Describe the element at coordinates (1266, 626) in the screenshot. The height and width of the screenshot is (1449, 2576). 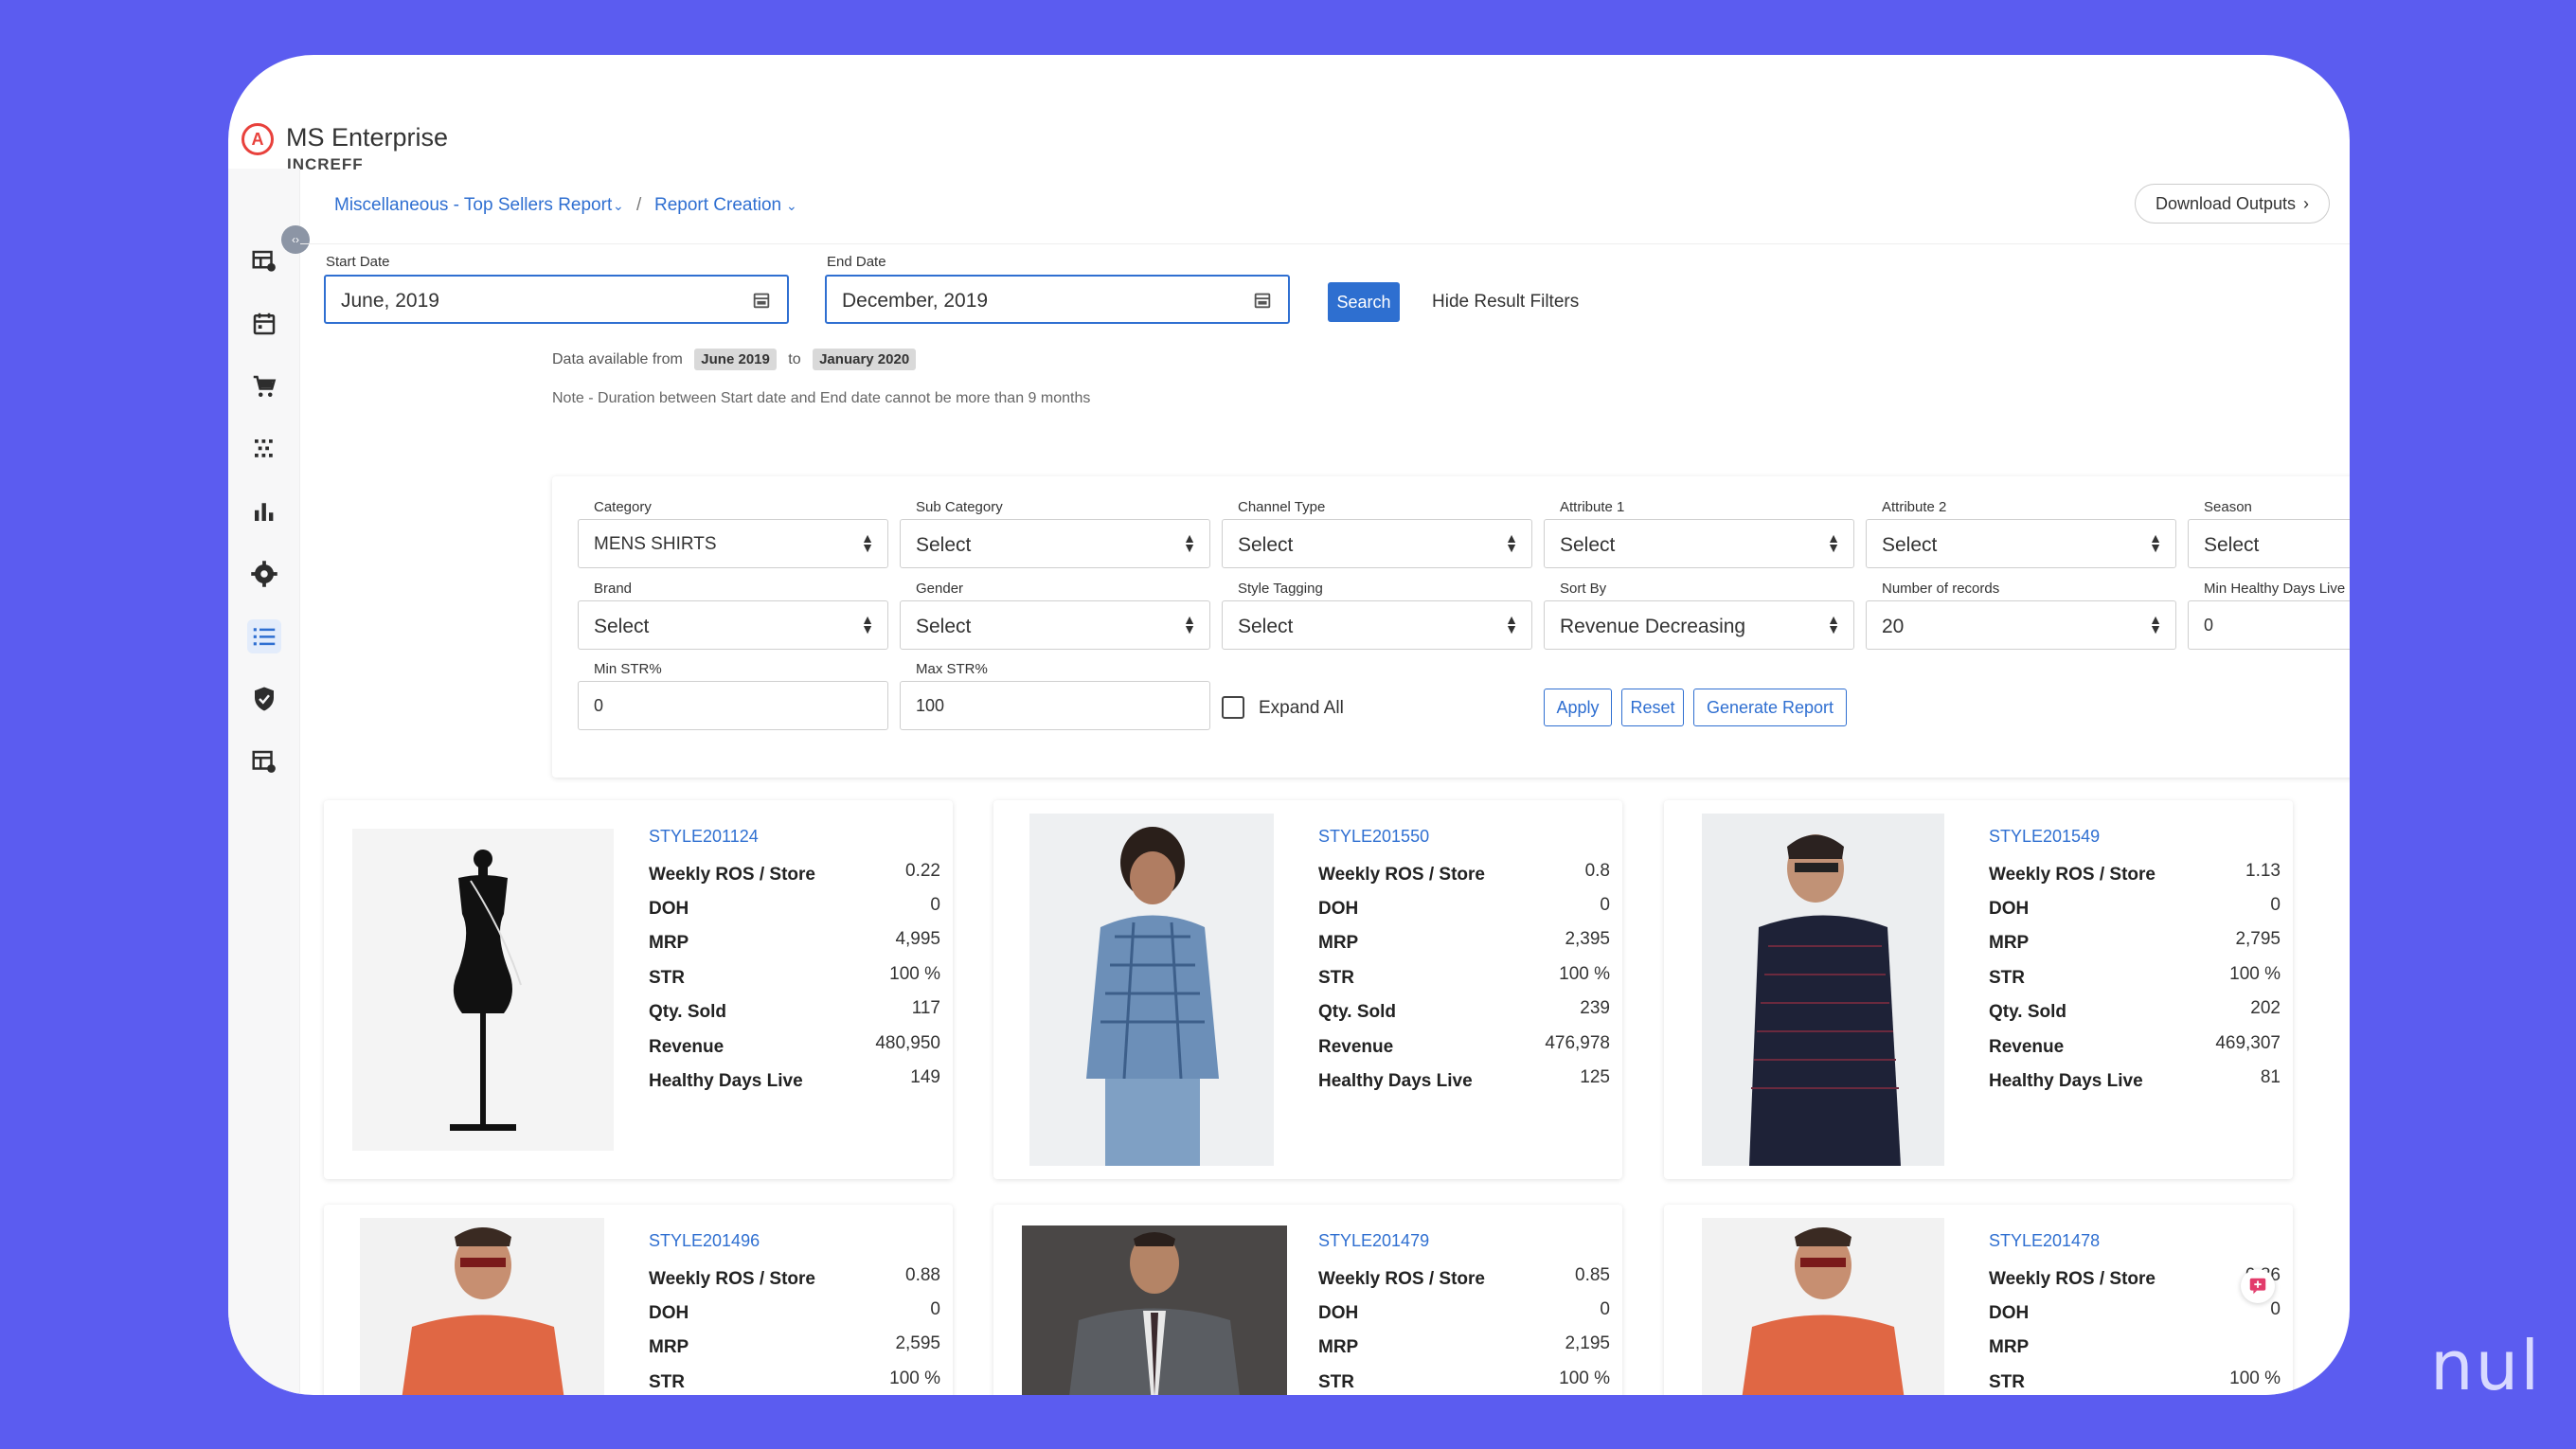
I see `style-tagging-value: Select` at that location.